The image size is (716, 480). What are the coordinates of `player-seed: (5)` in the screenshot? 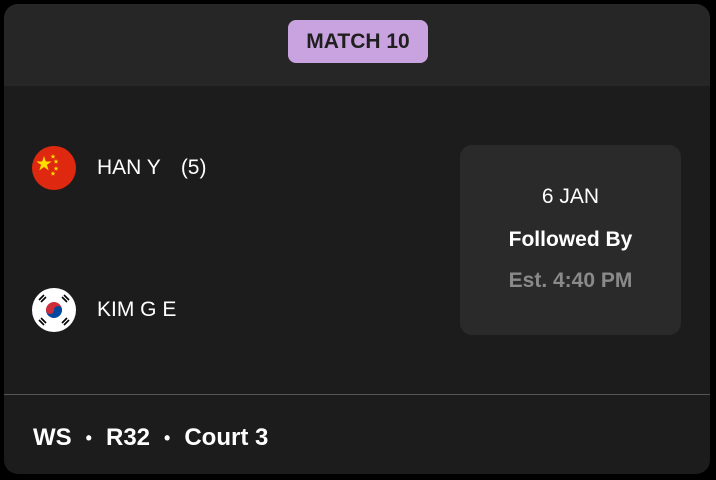 It's located at (193, 167).